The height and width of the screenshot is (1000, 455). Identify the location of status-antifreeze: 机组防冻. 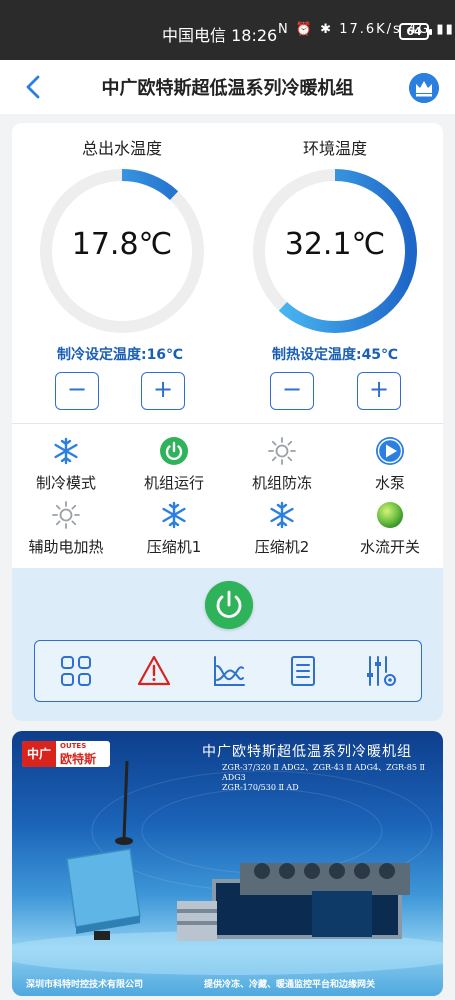
(282, 464).